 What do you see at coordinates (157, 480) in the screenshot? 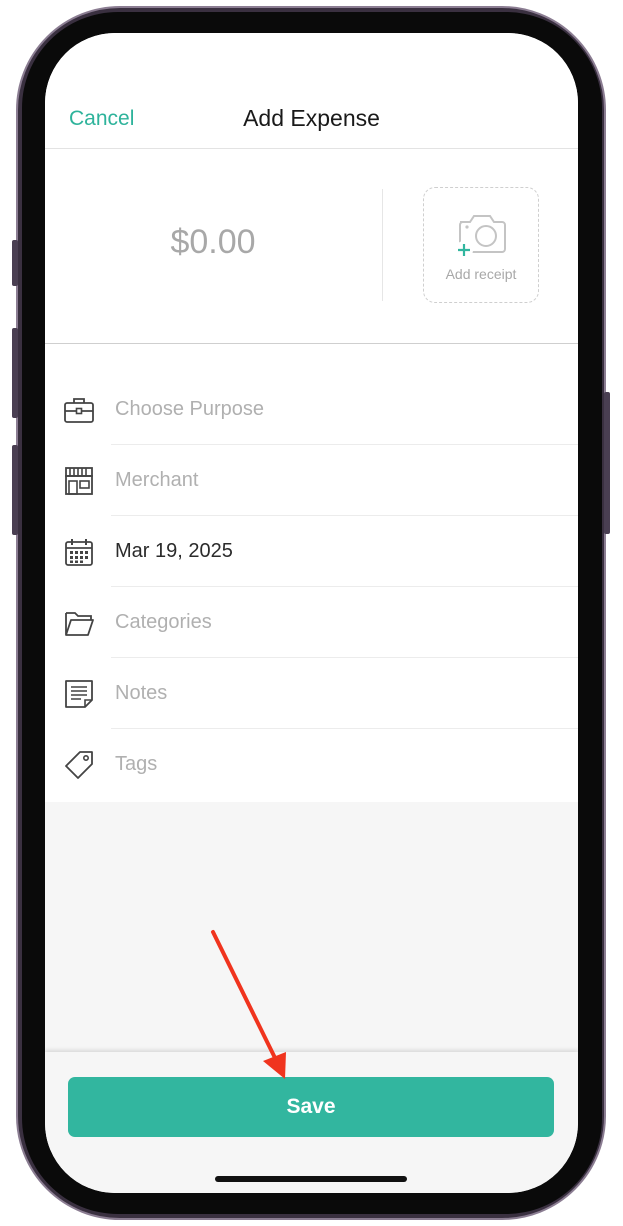
I see `merchant-field: Merchant` at bounding box center [157, 480].